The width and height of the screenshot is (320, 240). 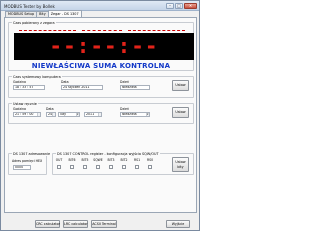 What do you see at coordinates (85, 160) in the screenshot?
I see `bit-label-bit5: BIT5` at bounding box center [85, 160].